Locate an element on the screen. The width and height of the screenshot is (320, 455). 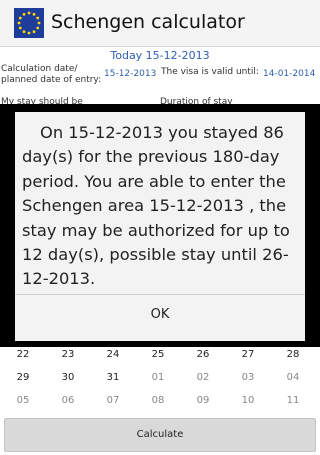
calendar-day: 11 is located at coordinates (293, 400).